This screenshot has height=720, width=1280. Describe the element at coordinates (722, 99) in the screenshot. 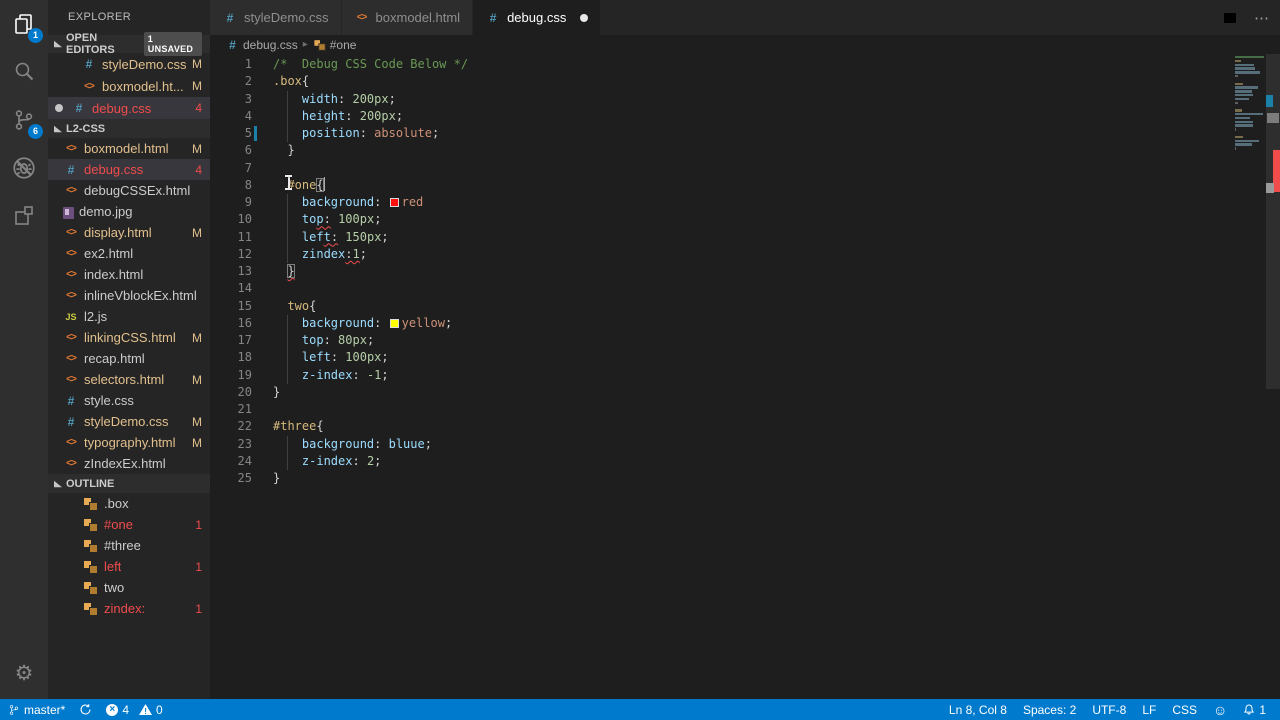

I see `code-line: 3 width: 200px;` at that location.